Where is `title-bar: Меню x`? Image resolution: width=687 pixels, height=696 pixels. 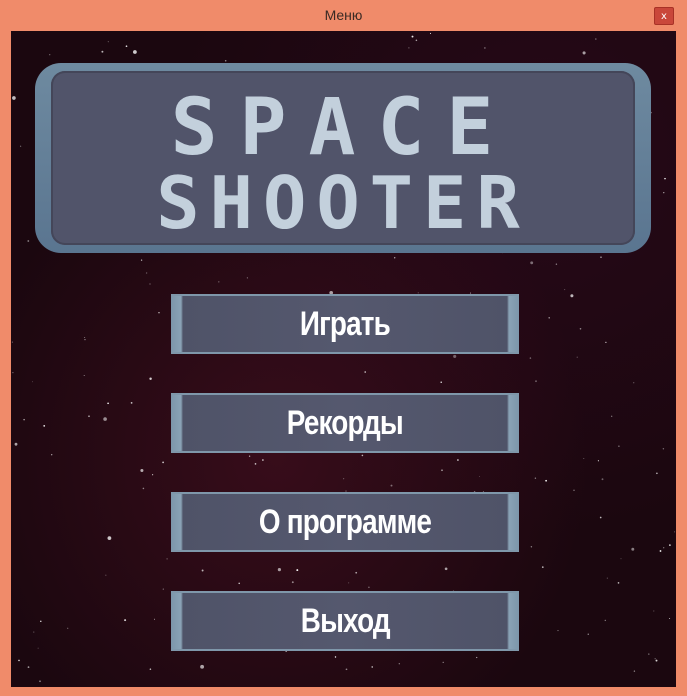
title-bar: Меню x is located at coordinates (343, 15).